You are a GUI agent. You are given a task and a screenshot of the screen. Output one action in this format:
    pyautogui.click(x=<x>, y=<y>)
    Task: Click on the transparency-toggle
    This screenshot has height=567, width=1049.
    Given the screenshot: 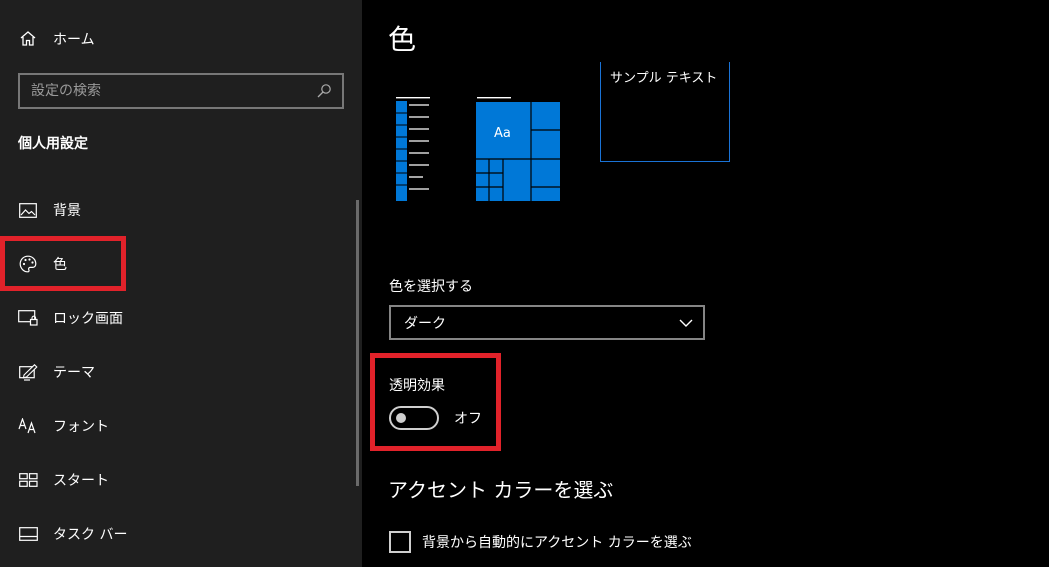 What is the action you would take?
    pyautogui.click(x=414, y=418)
    